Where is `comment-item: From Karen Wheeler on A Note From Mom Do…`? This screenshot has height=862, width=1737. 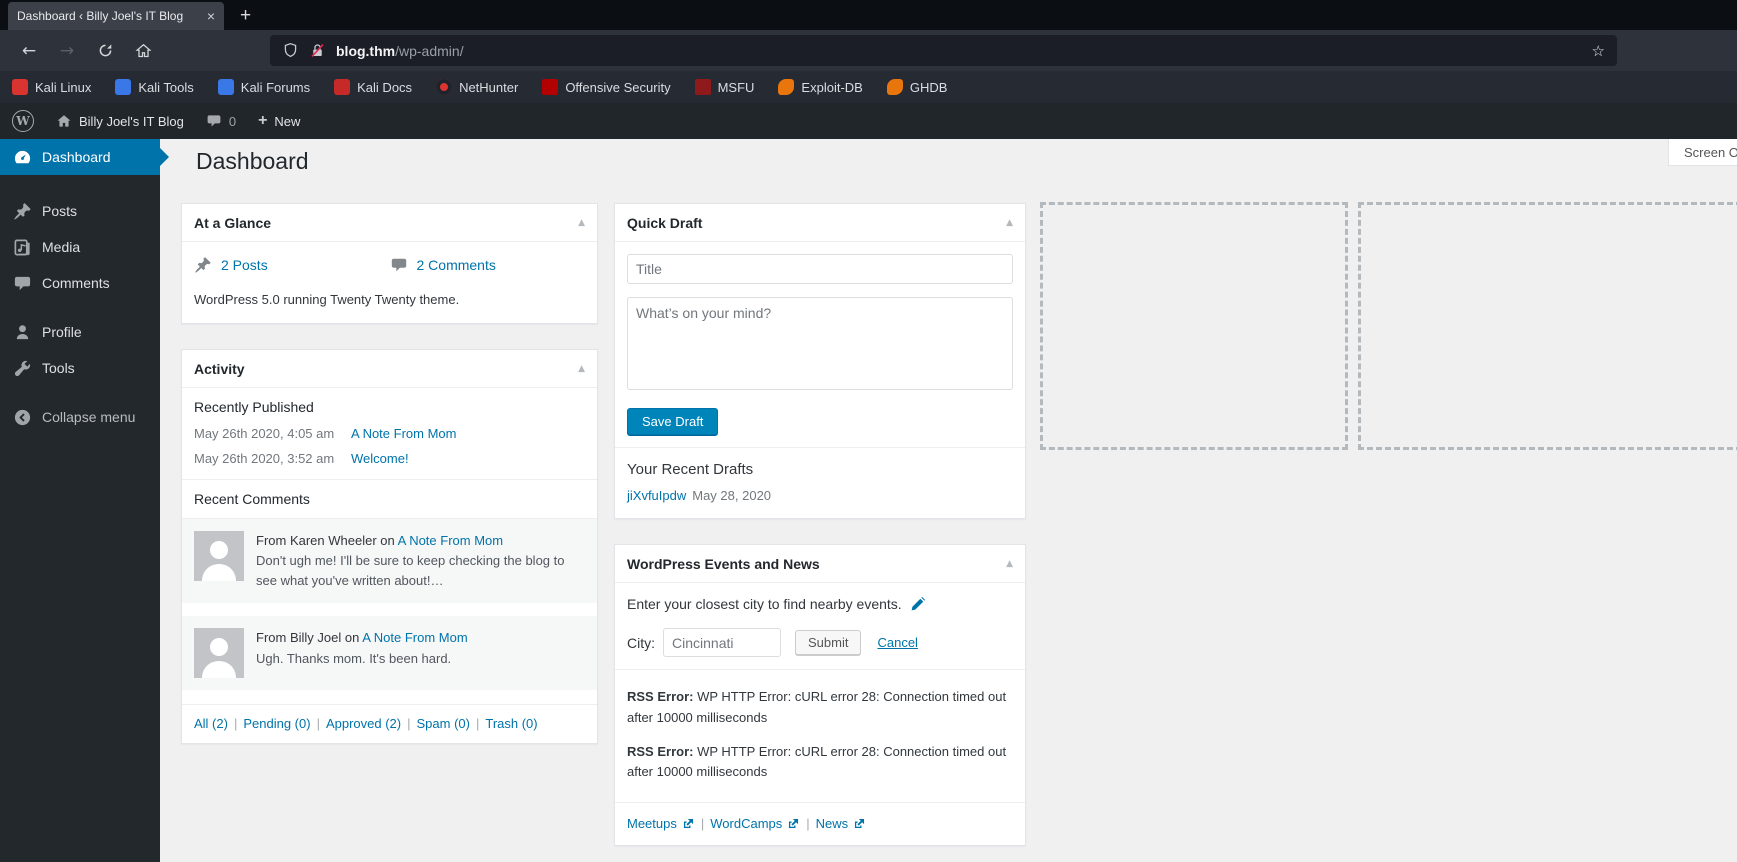
comment-item: From Karen Wheeler on A Note From Mom Do… is located at coordinates (389, 561).